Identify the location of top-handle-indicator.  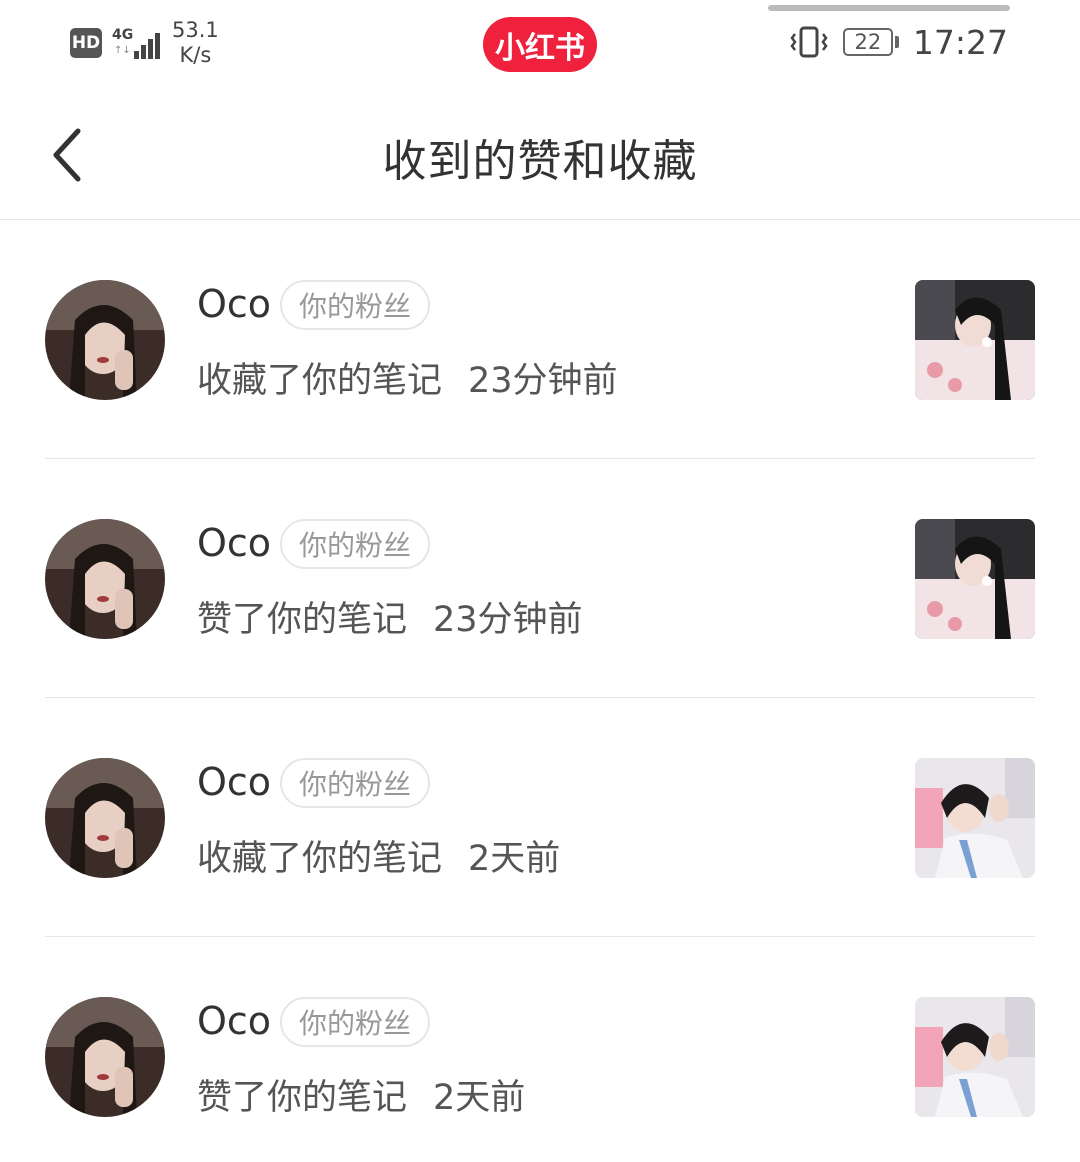
(889, 8).